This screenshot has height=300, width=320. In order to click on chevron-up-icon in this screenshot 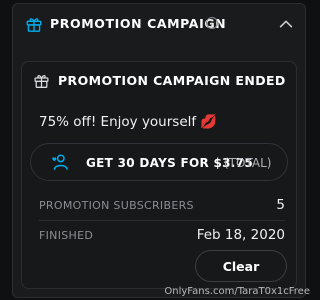, I will do `click(286, 24)`.